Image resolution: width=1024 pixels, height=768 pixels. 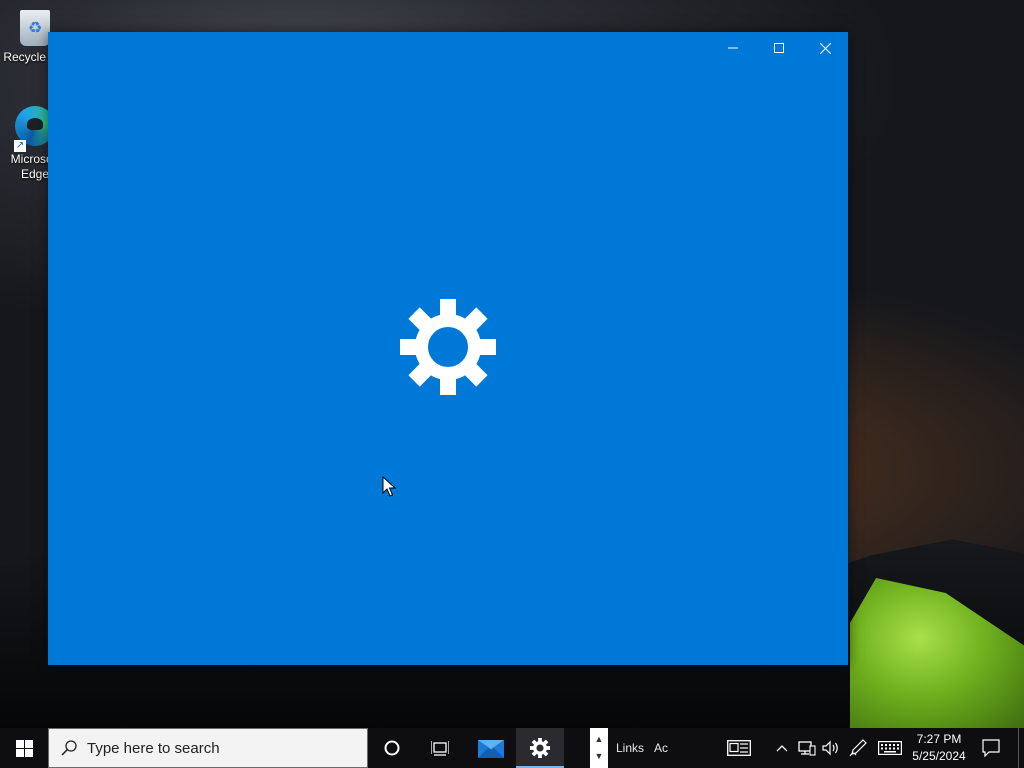 I want to click on maximize-icon, so click(x=779, y=48).